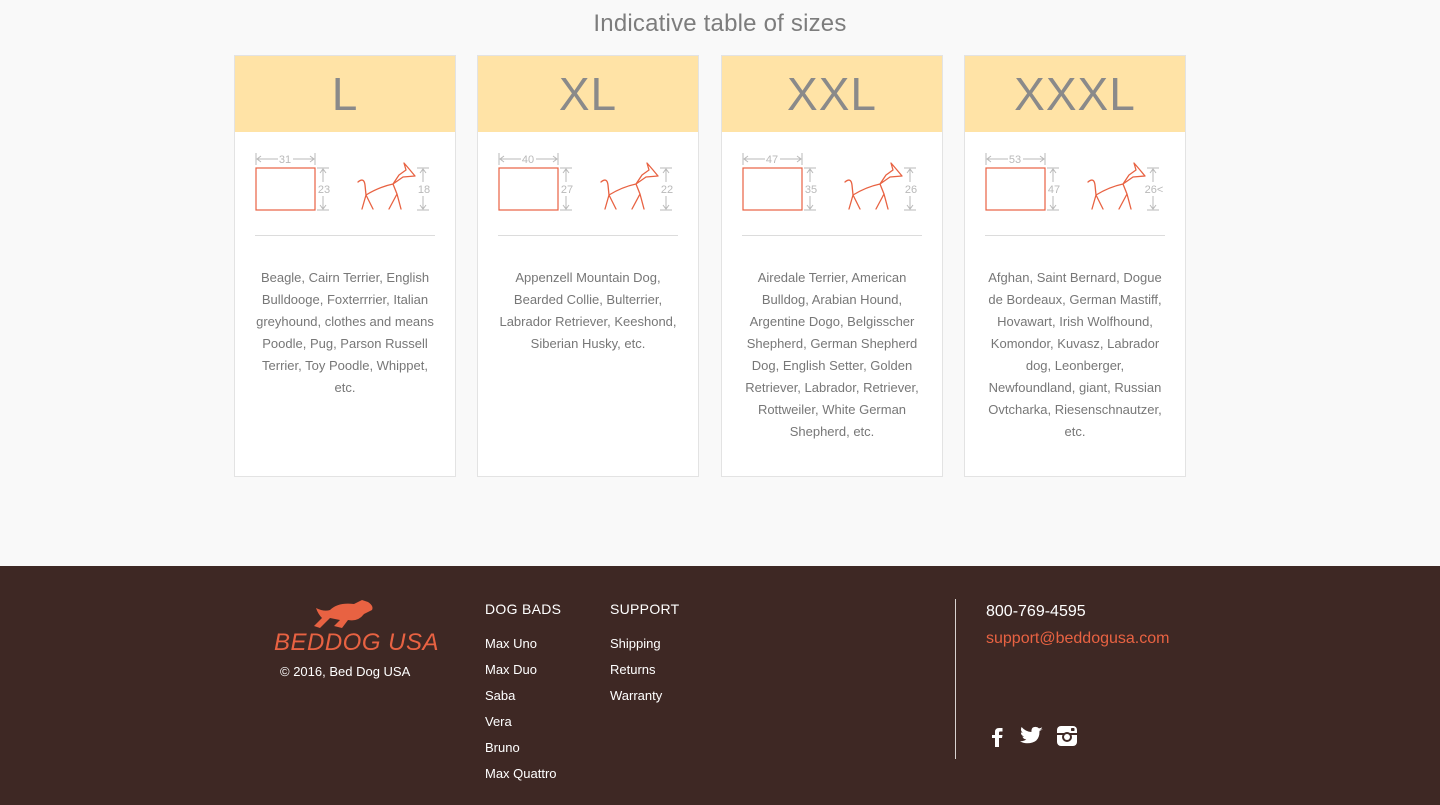 The width and height of the screenshot is (1440, 805). Describe the element at coordinates (1075, 94) in the screenshot. I see `size-label: XXXL` at that location.